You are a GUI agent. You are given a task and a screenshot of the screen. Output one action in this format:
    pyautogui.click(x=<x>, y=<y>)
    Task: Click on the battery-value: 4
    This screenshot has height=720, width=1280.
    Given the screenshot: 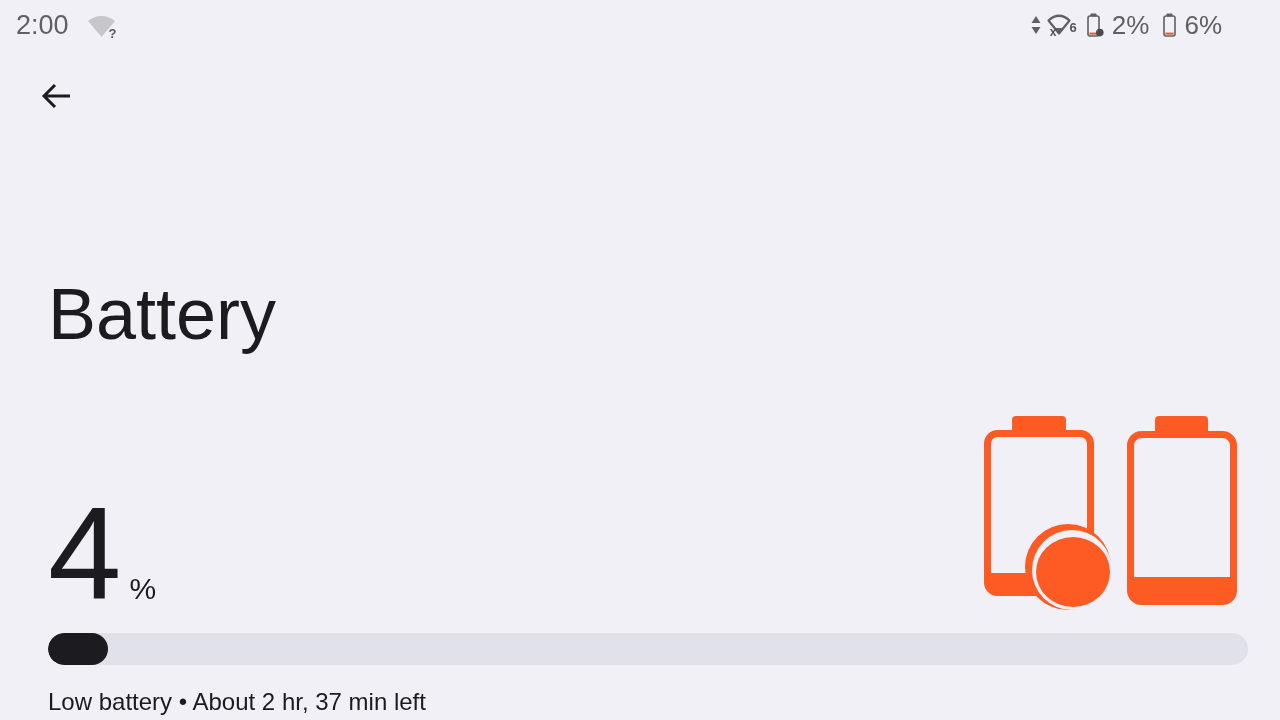 What is the action you would take?
    pyautogui.click(x=85, y=554)
    